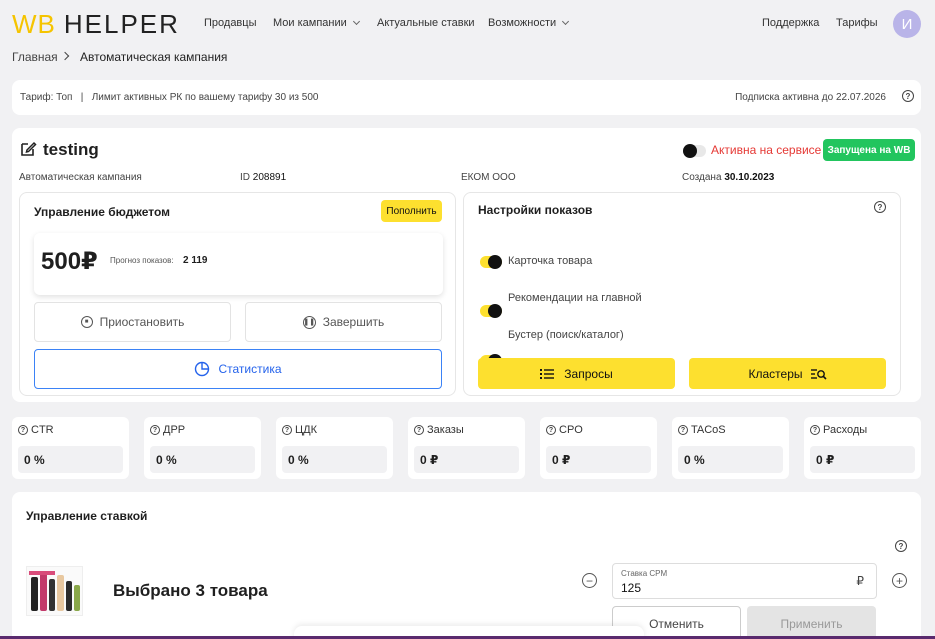  What do you see at coordinates (488, 177) in the screenshot?
I see `campaign-company: ЕКОМ ООО` at bounding box center [488, 177].